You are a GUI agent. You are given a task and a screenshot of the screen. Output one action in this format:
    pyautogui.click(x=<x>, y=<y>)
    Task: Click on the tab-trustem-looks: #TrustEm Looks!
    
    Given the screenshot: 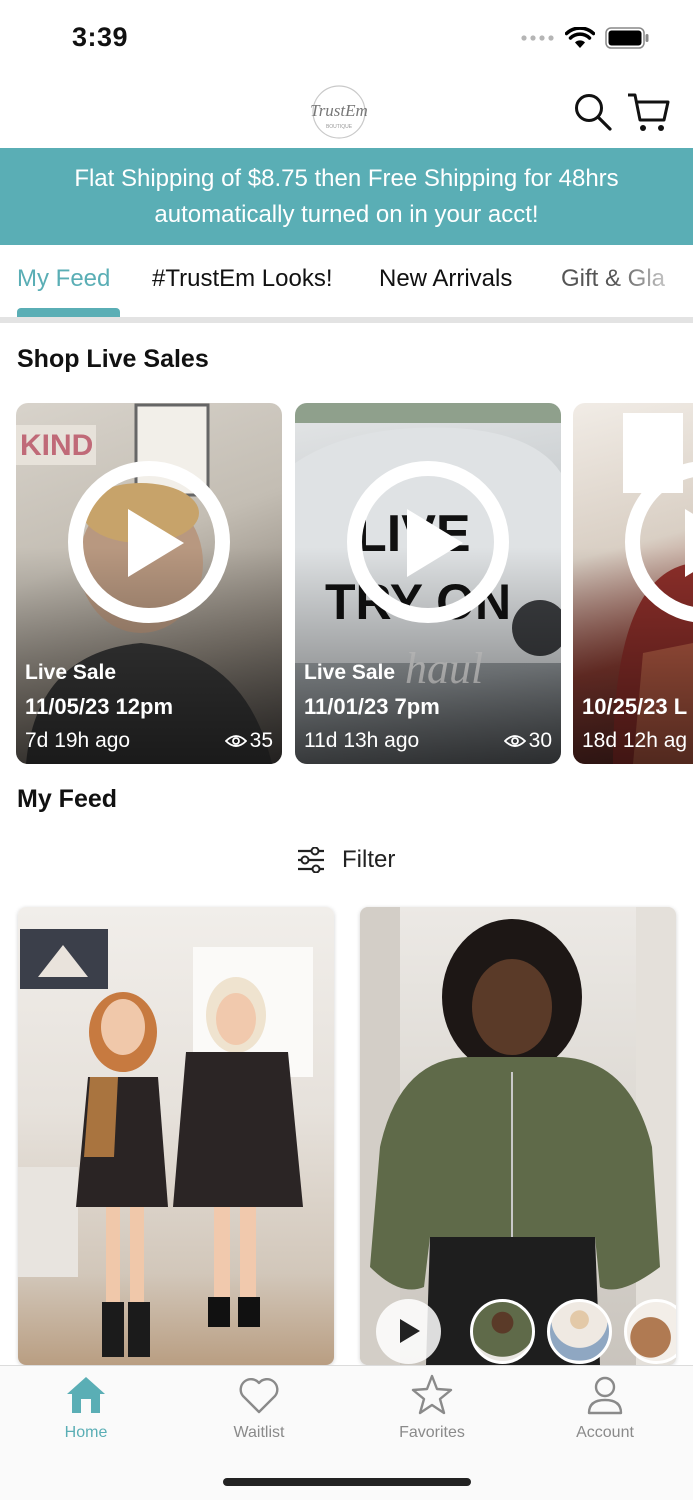 What is the action you would take?
    pyautogui.click(x=242, y=279)
    